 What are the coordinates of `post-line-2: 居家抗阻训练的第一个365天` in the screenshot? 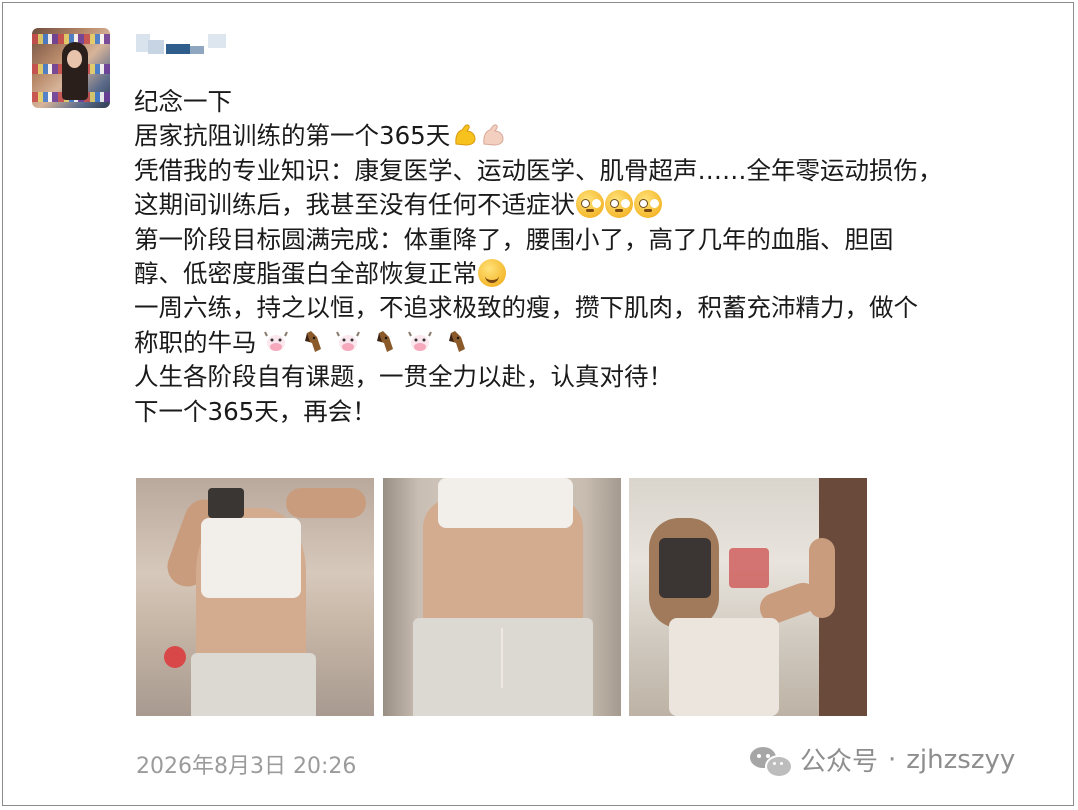 It's located at (589, 136).